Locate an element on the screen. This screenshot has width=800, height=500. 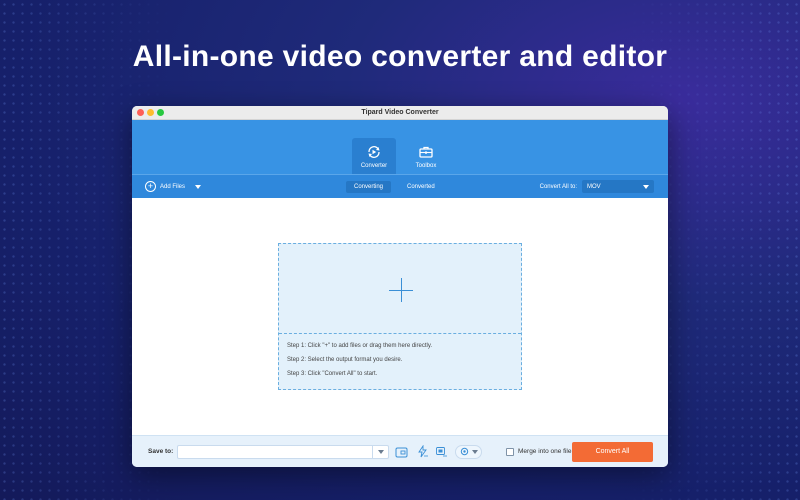
footer-bar: Save to: Merge into one file Convert All is located at coordinates (400, 451).